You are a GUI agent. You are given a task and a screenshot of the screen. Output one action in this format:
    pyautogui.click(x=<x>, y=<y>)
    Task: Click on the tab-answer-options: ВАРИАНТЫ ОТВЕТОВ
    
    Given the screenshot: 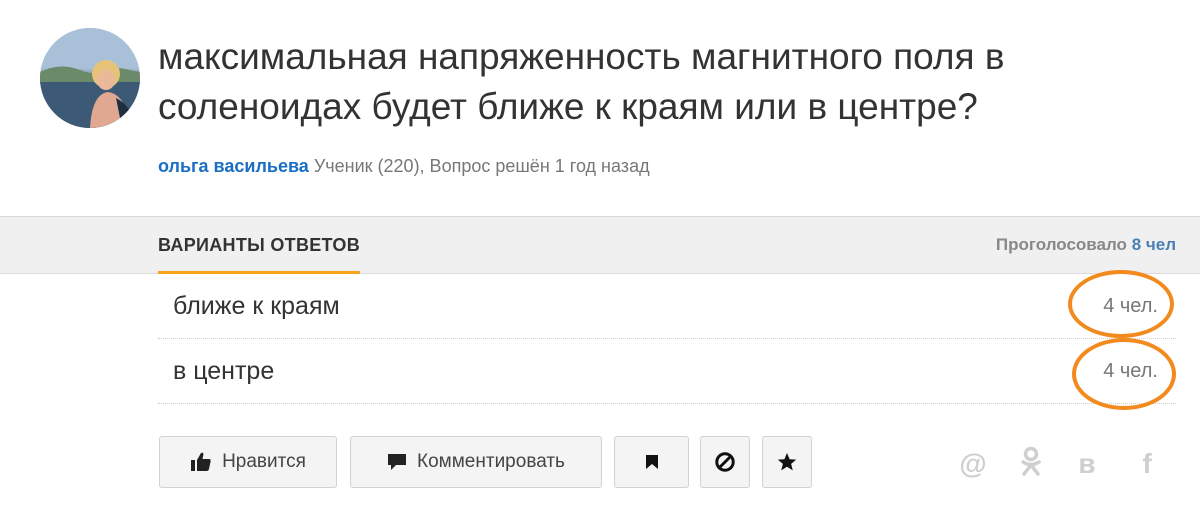 What is the action you would take?
    pyautogui.click(x=259, y=245)
    